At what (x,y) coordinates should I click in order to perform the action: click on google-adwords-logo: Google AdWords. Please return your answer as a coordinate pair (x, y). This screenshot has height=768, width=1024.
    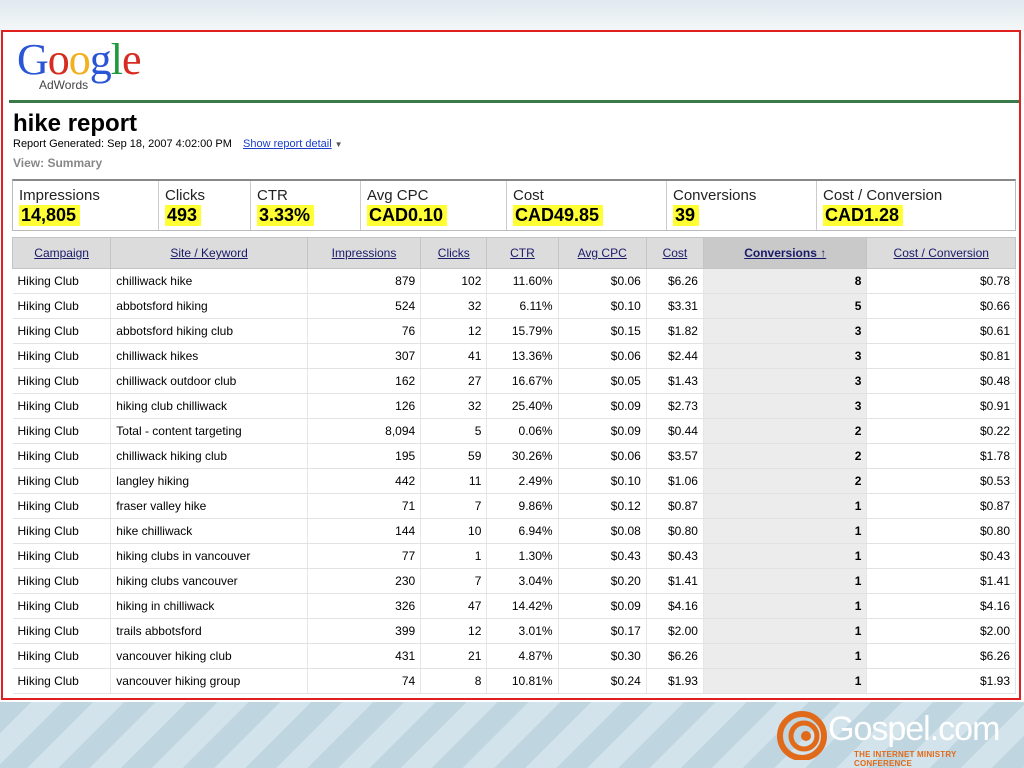
    Looking at the image, I should click on (87, 68).